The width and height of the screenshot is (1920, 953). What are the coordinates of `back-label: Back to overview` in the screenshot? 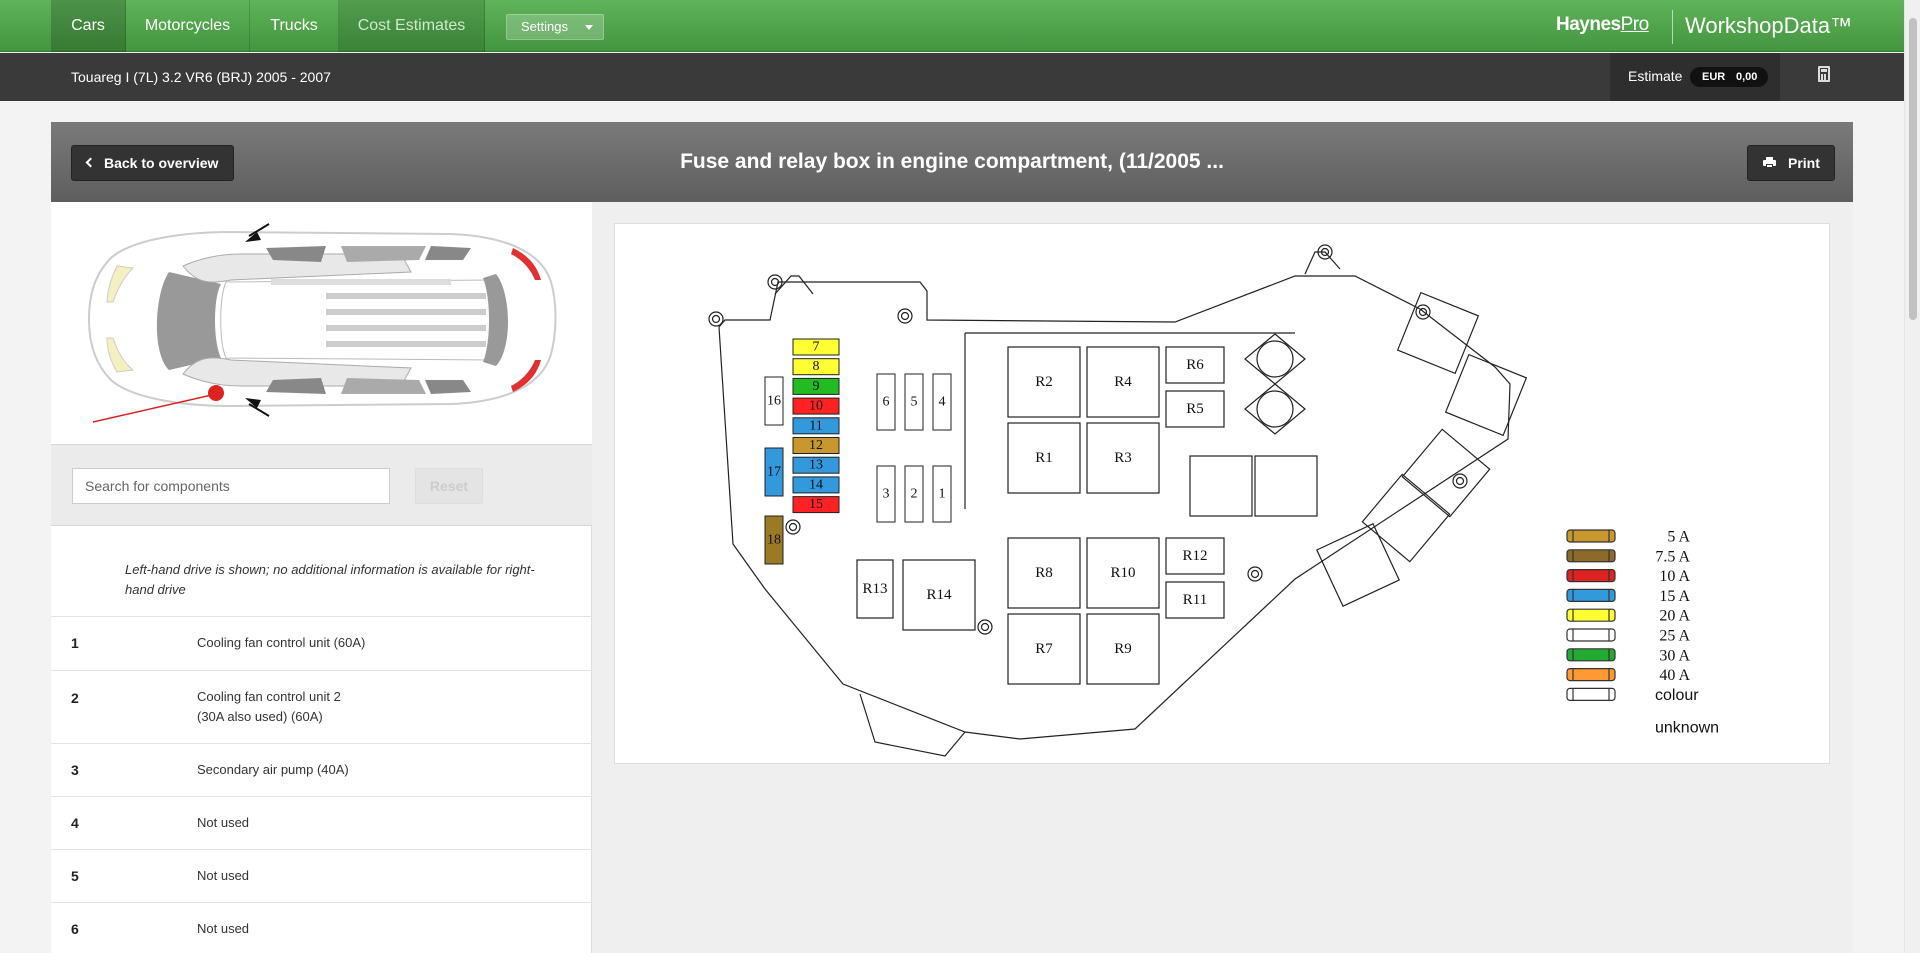 It's located at (161, 163).